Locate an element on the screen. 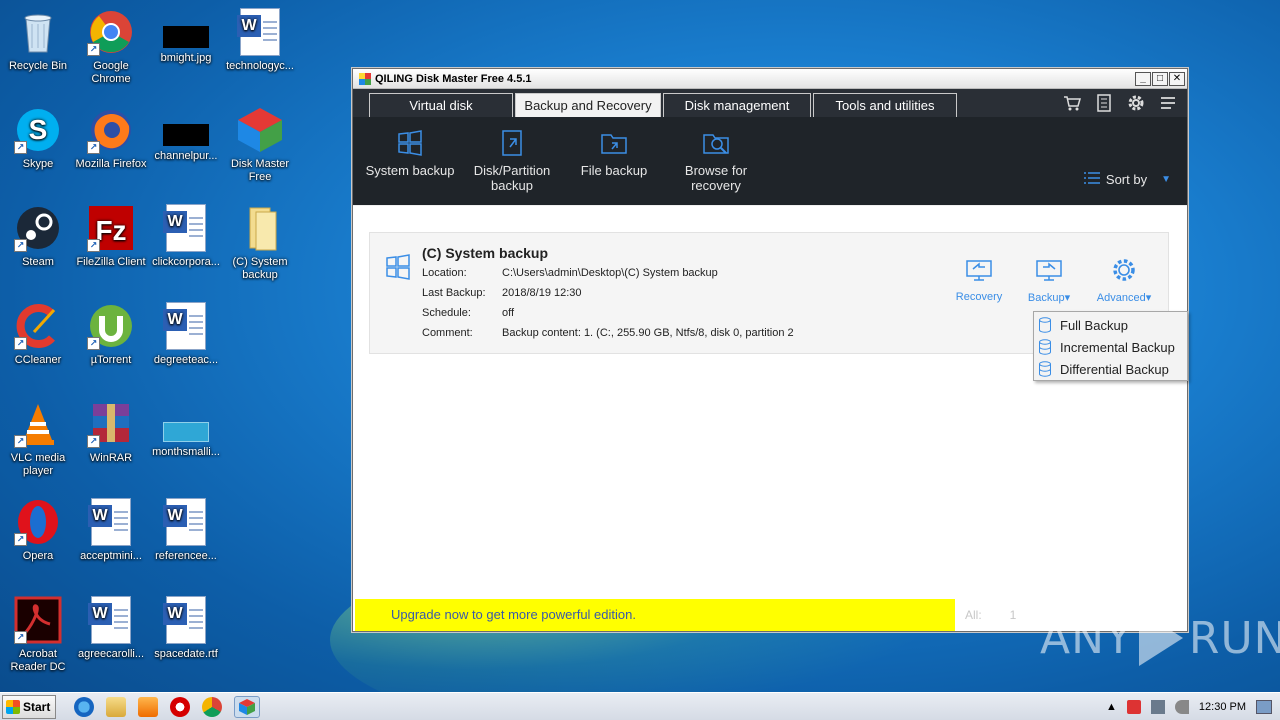 This screenshot has height=720, width=1280. desktop-icon-doc: spacedate.rtf is located at coordinates (186, 628).